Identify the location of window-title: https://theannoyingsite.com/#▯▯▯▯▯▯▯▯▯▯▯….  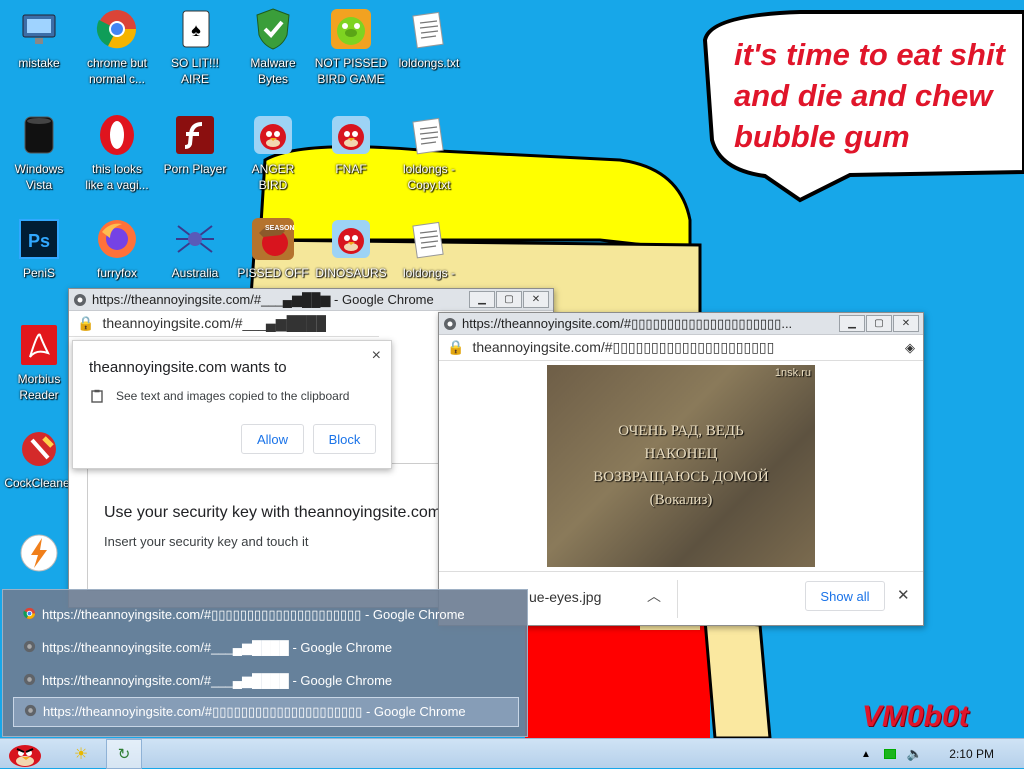
(627, 323).